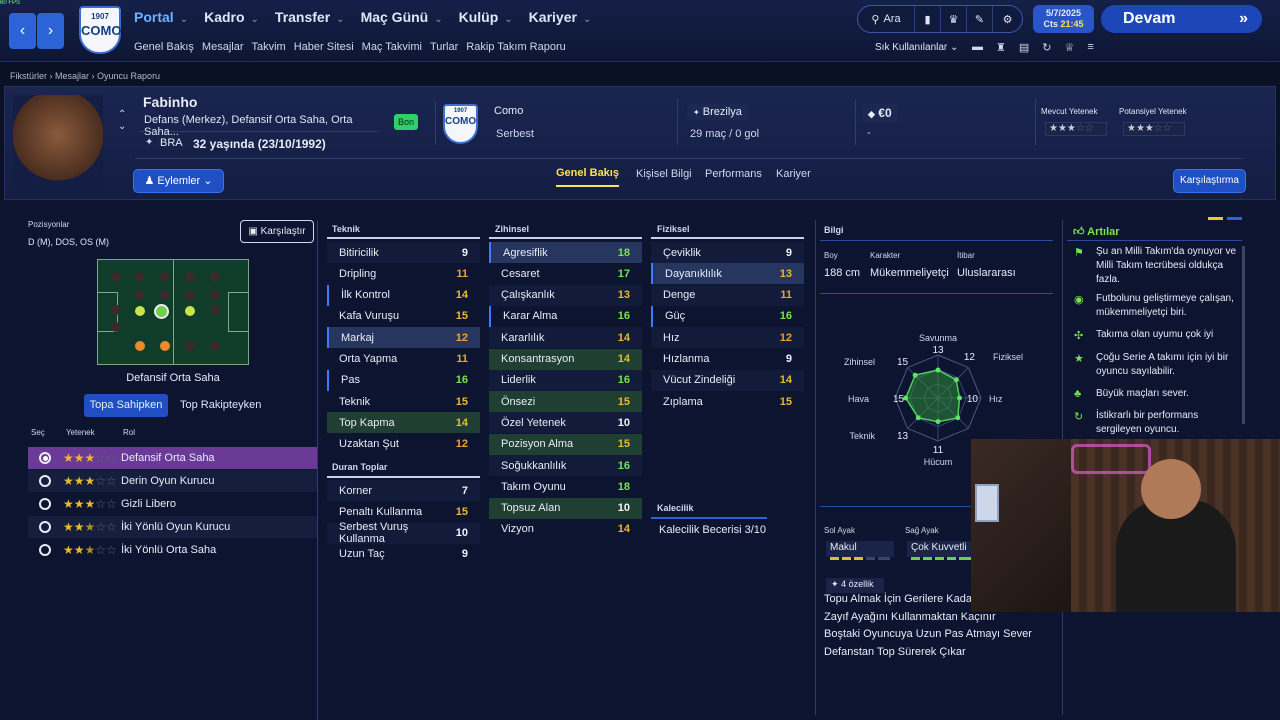  I want to click on pitch-position-dot-selected, so click(161, 311).